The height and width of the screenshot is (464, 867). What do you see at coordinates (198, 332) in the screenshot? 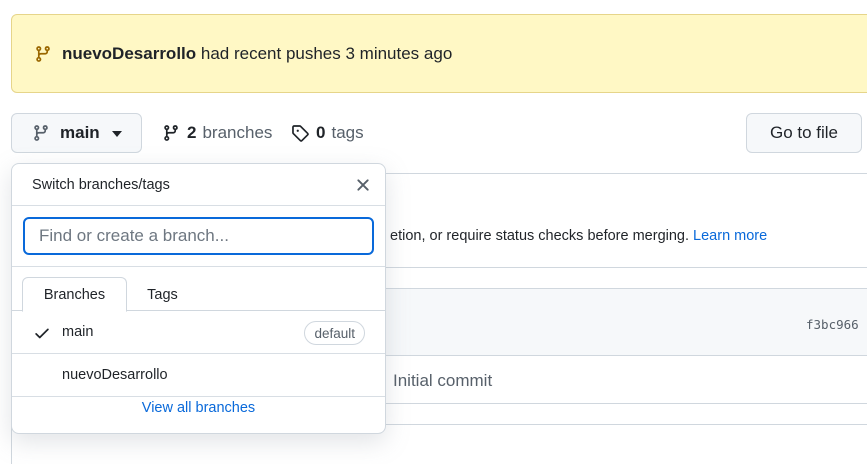
I see `branch-item-main: main default` at bounding box center [198, 332].